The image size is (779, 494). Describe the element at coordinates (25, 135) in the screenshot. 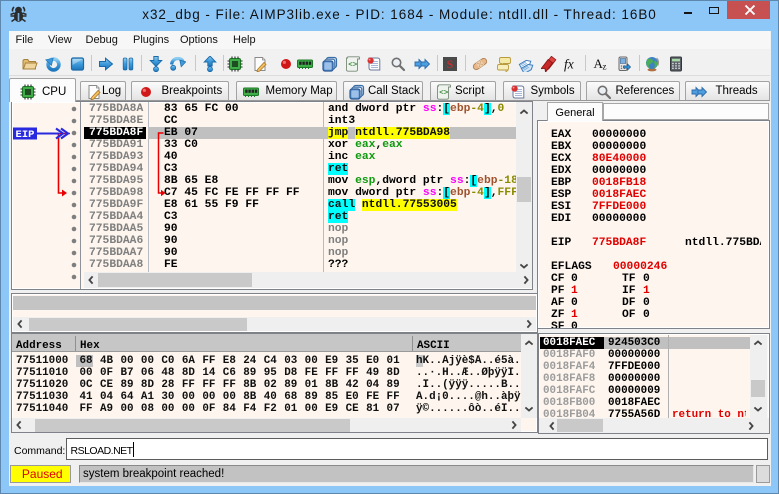

I see `svg-text: EIP` at that location.